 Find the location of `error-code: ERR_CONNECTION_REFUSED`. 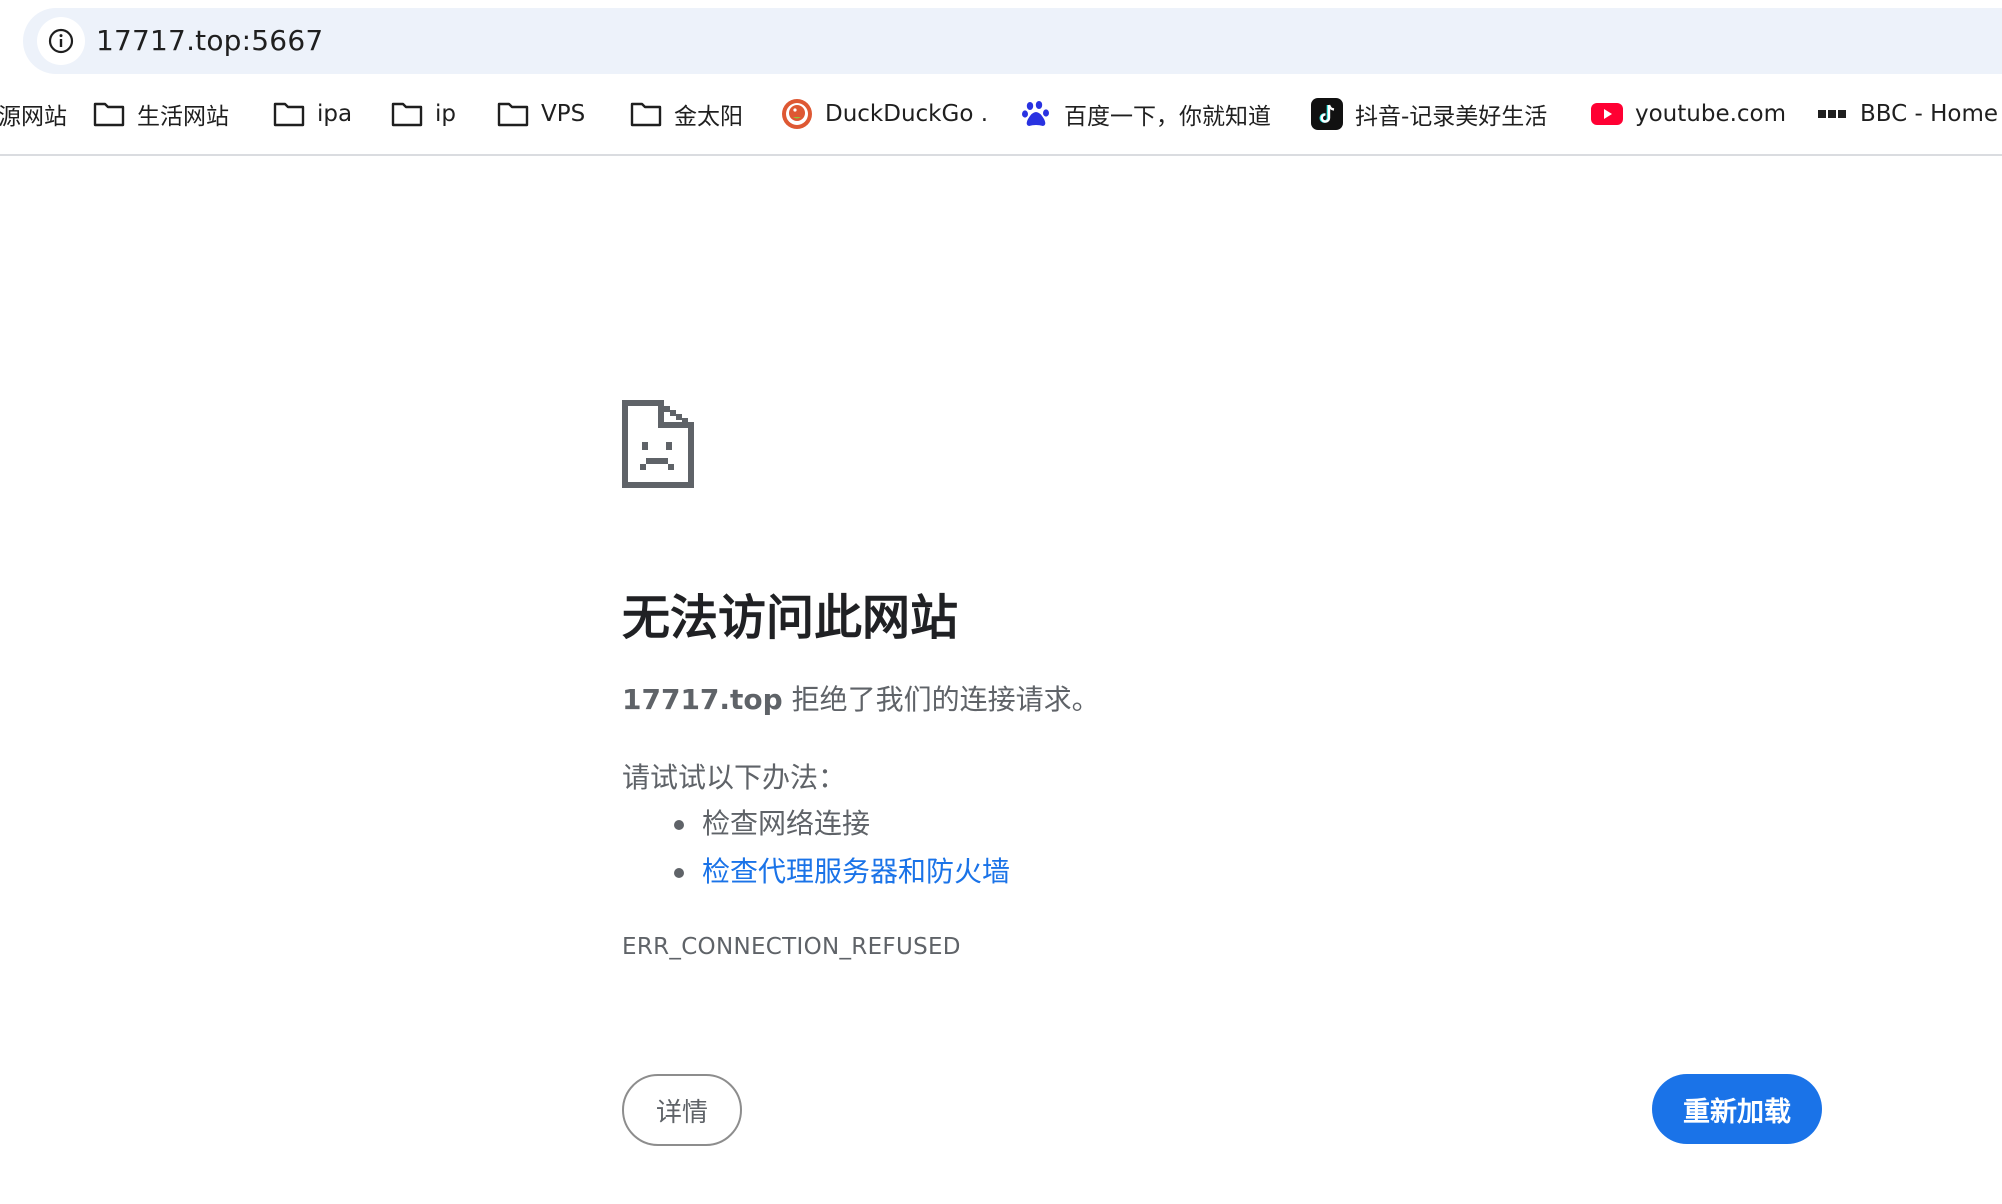

error-code: ERR_CONNECTION_REFUSED is located at coordinates (791, 947).